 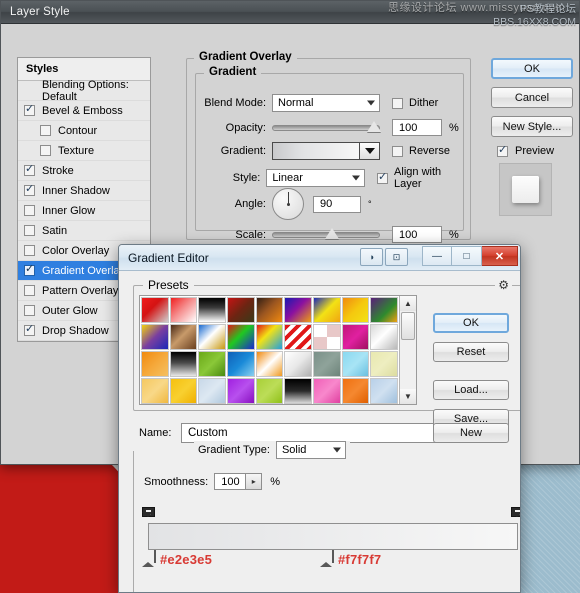 What do you see at coordinates (532, 97) in the screenshot?
I see `layer-style-cancel-button: Cancel` at bounding box center [532, 97].